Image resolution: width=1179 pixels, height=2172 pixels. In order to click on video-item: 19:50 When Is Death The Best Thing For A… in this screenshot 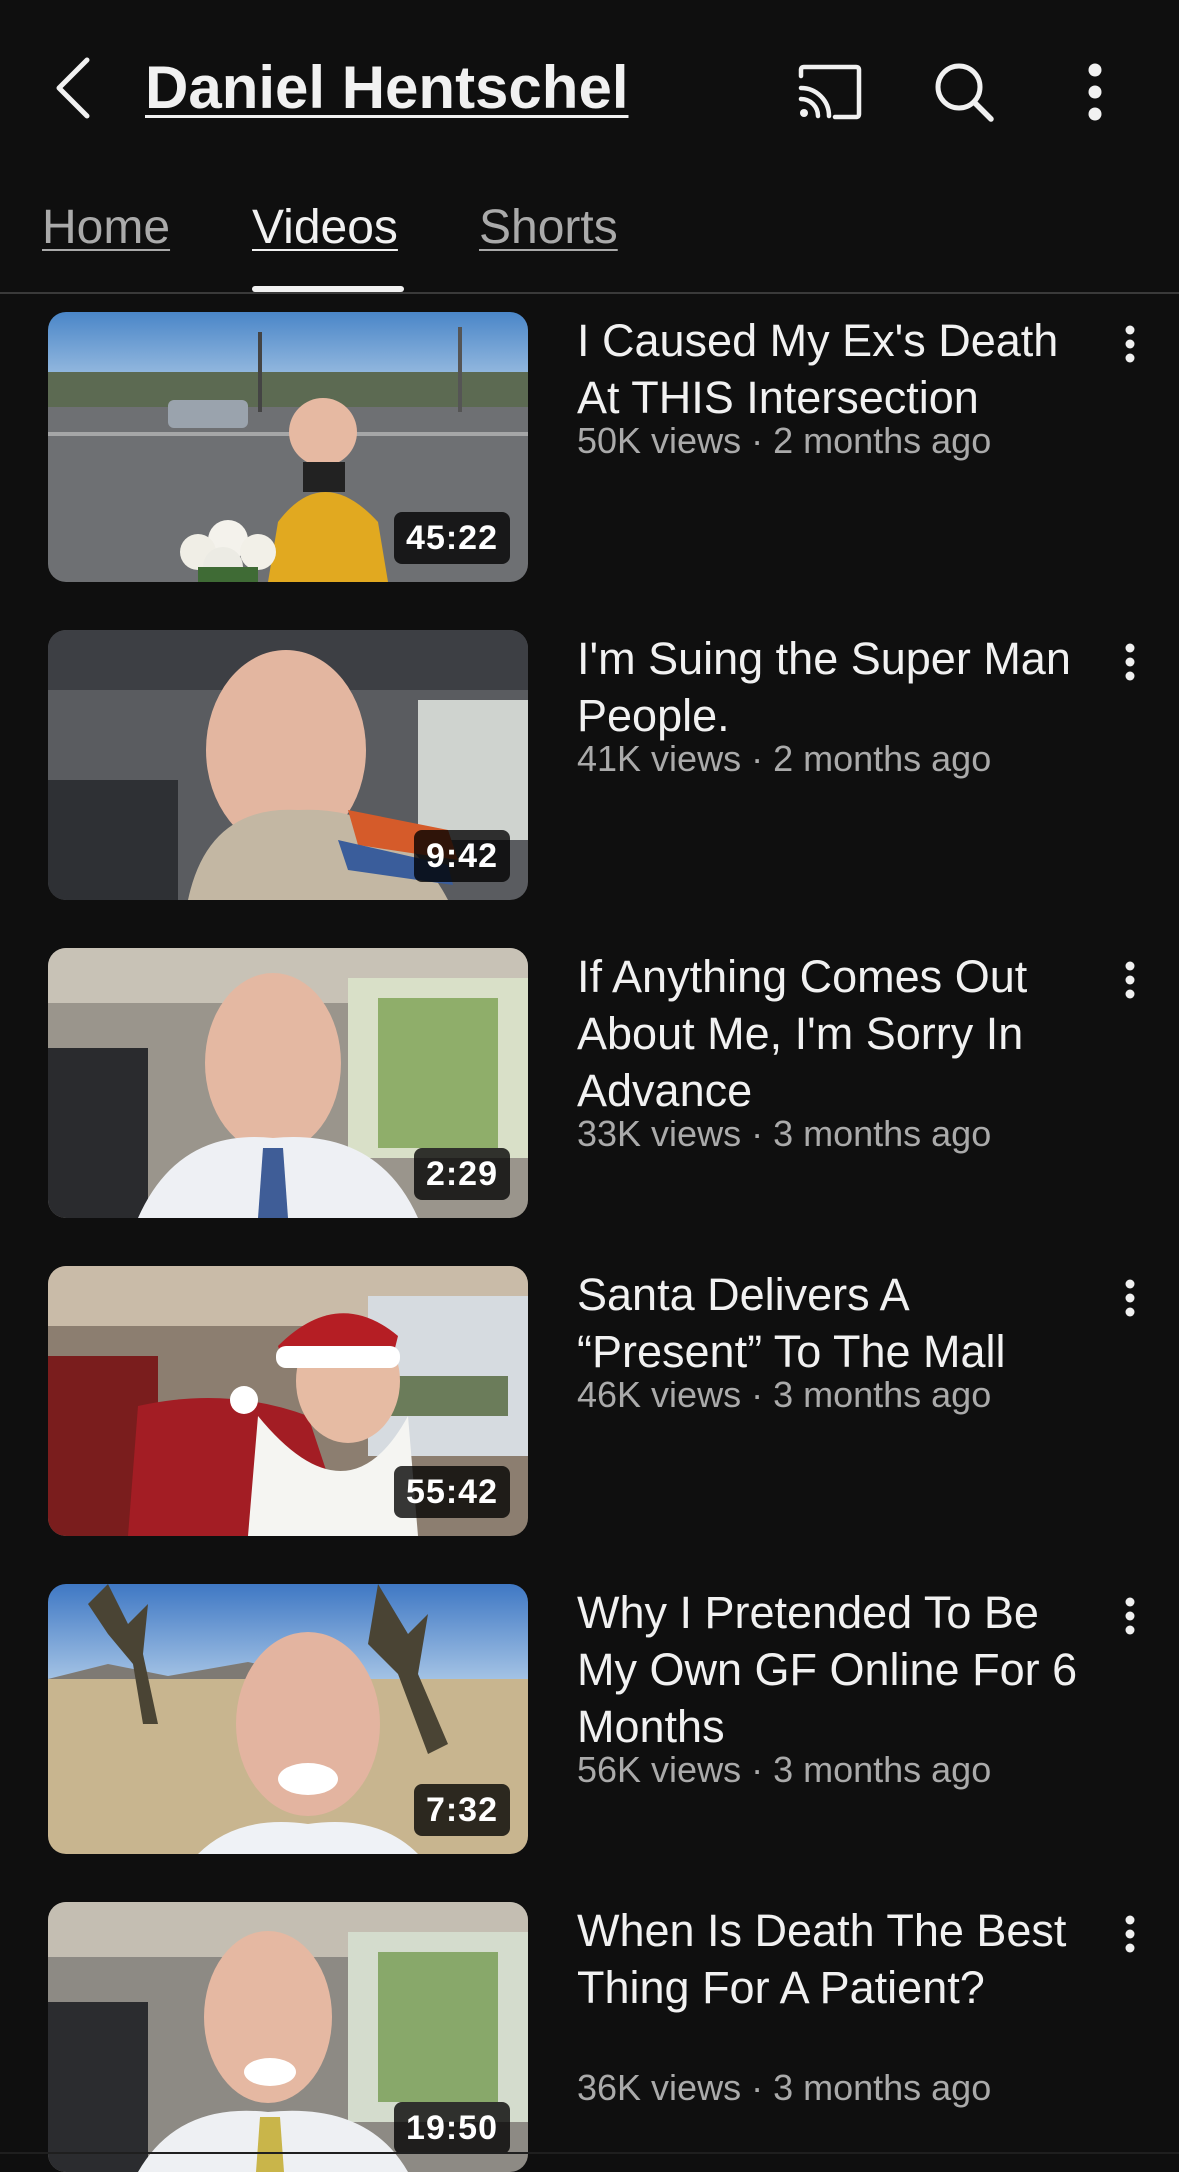, I will do `click(589, 2037)`.